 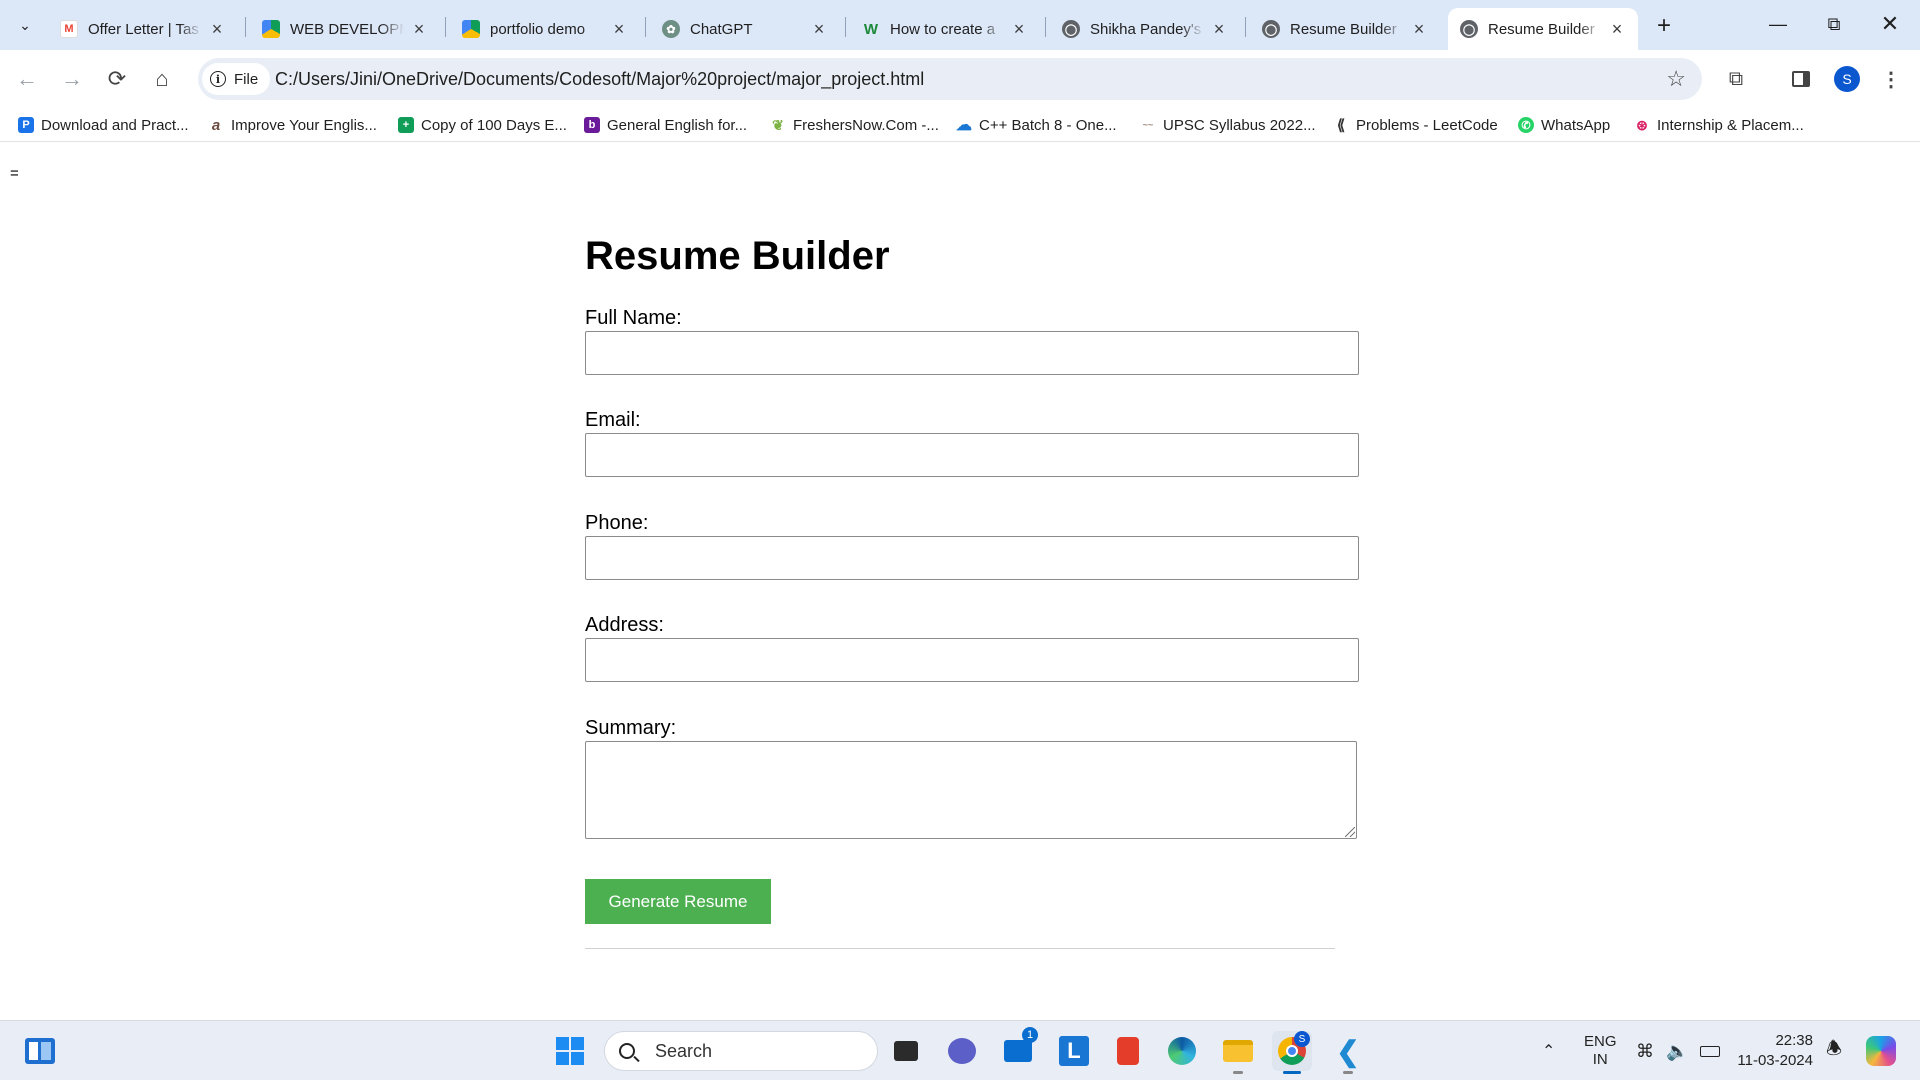 I want to click on edge-icon, so click(x=1182, y=1051).